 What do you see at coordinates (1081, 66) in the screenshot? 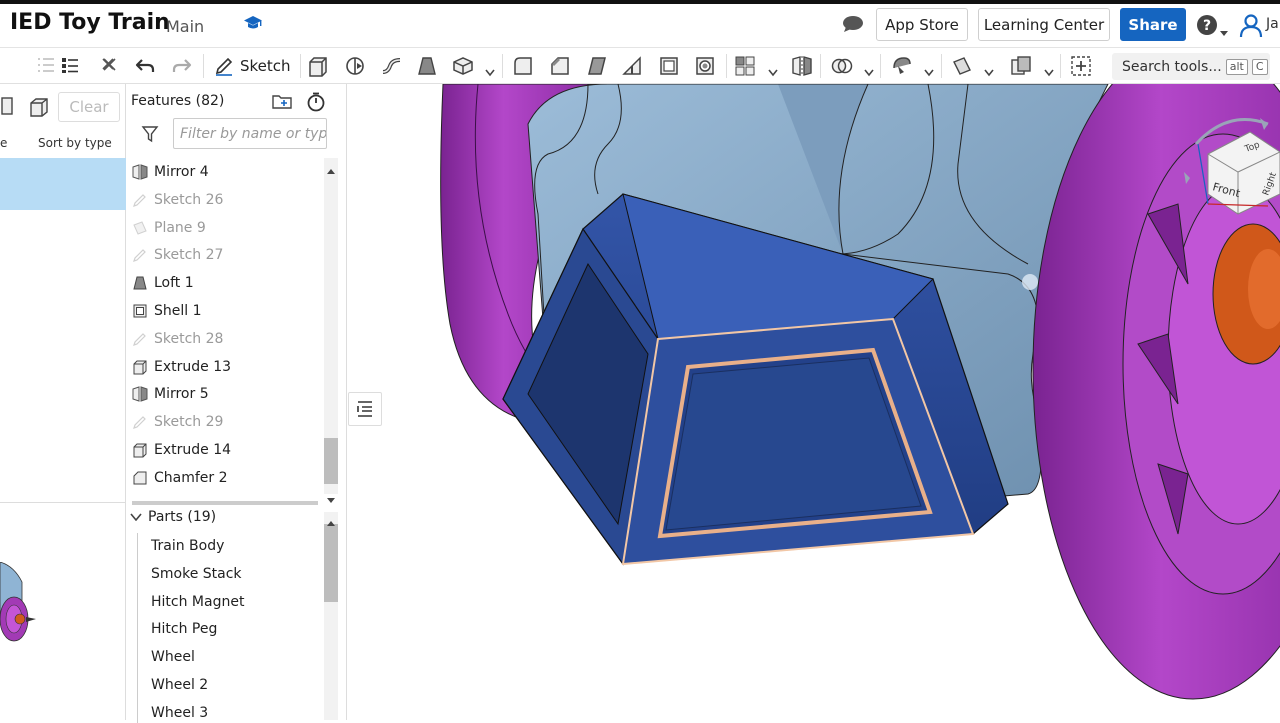
I see `add-custom-feature-icon` at bounding box center [1081, 66].